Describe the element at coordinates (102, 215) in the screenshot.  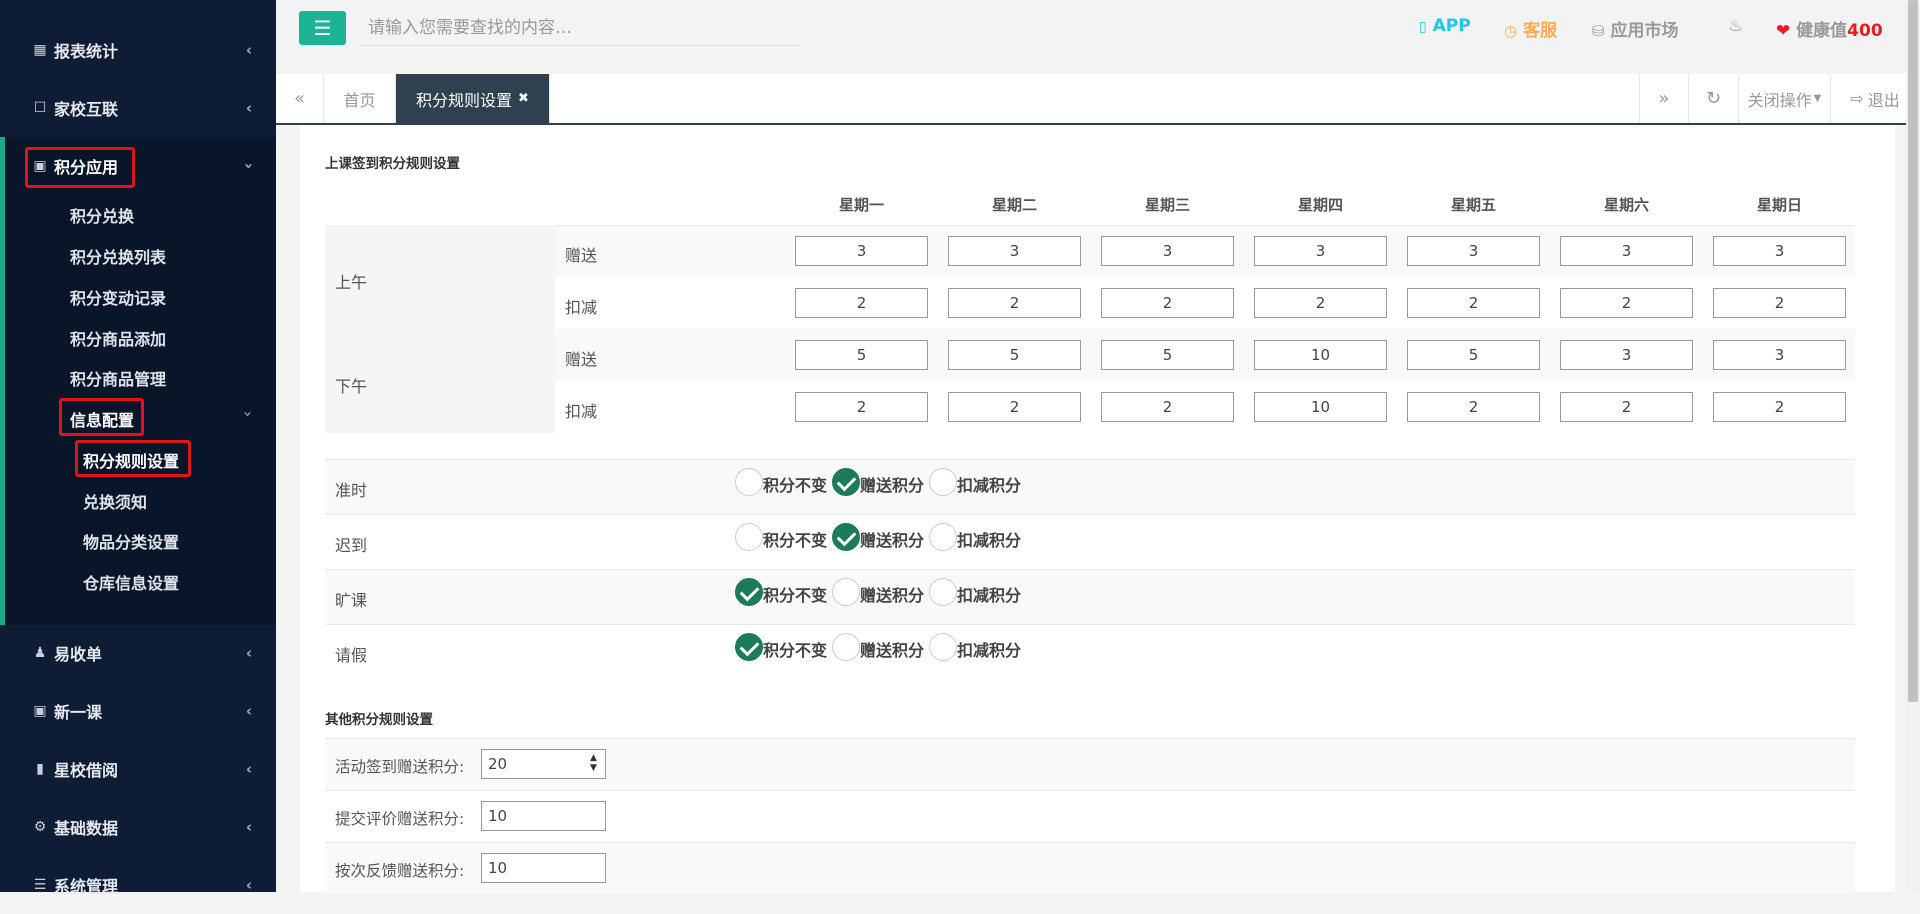
I see `sidebar-sub-points-exchange: 积分兑换` at that location.